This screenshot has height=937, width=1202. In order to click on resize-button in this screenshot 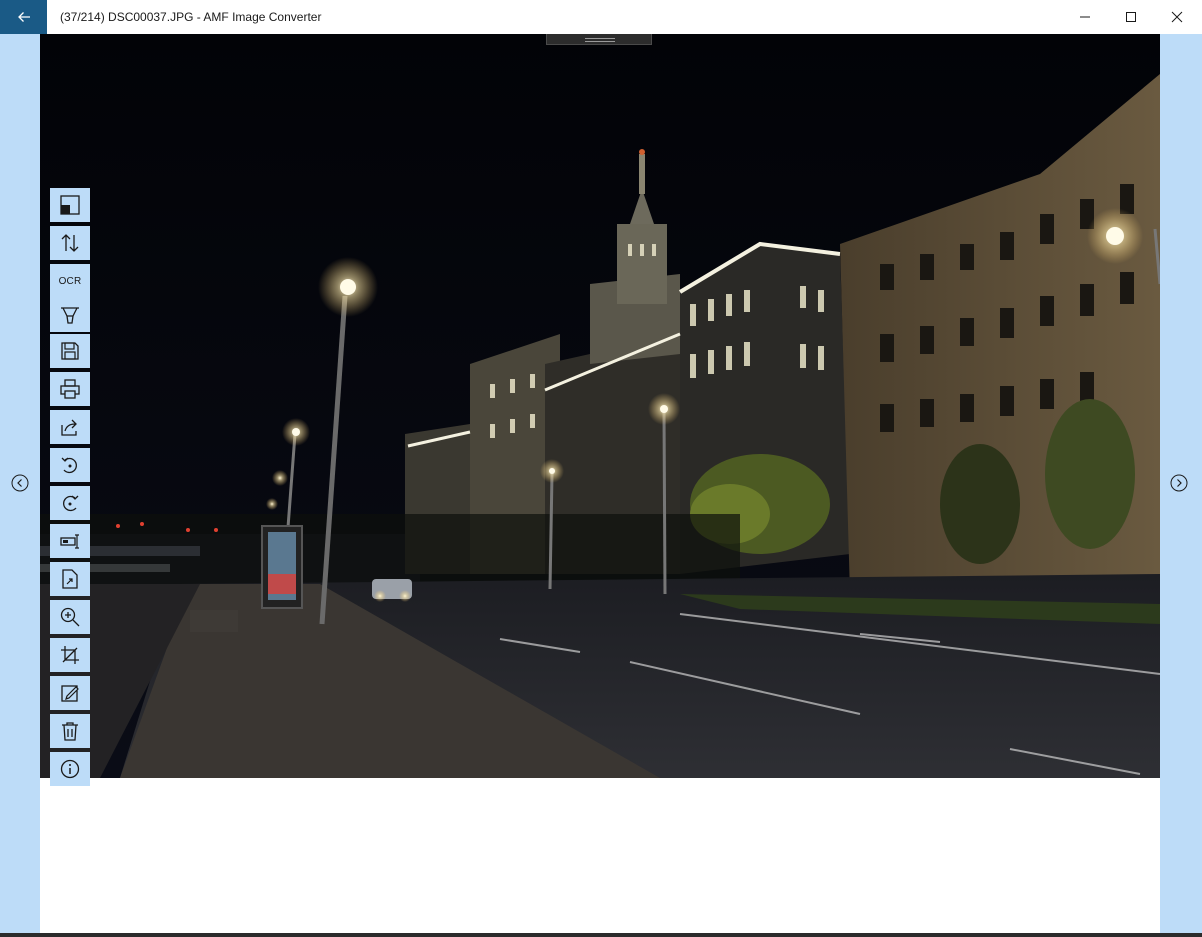, I will do `click(70, 541)`.